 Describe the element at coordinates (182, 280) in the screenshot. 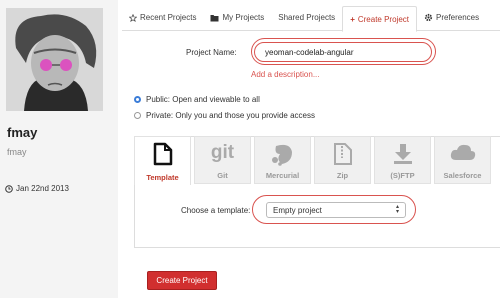

I see `create-project-button: Create Project` at that location.